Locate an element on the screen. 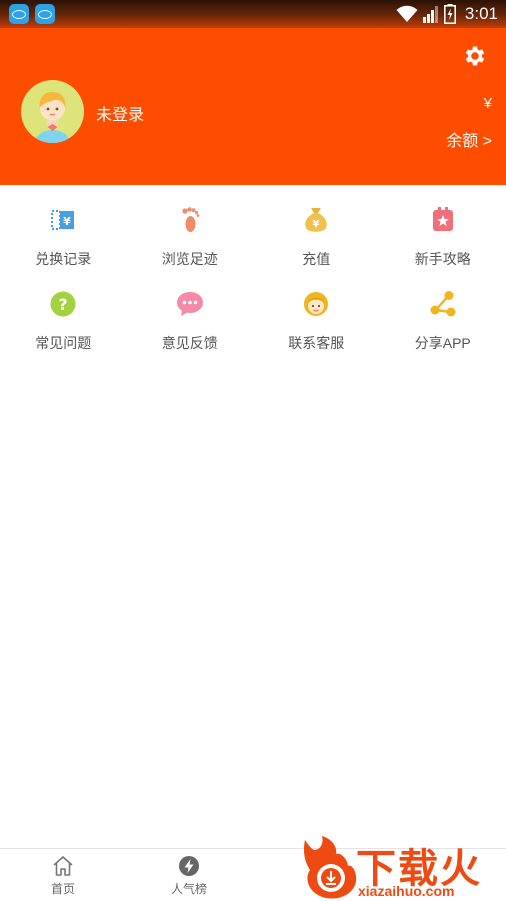 This screenshot has height=901, width=506. gear-icon is located at coordinates (475, 56).